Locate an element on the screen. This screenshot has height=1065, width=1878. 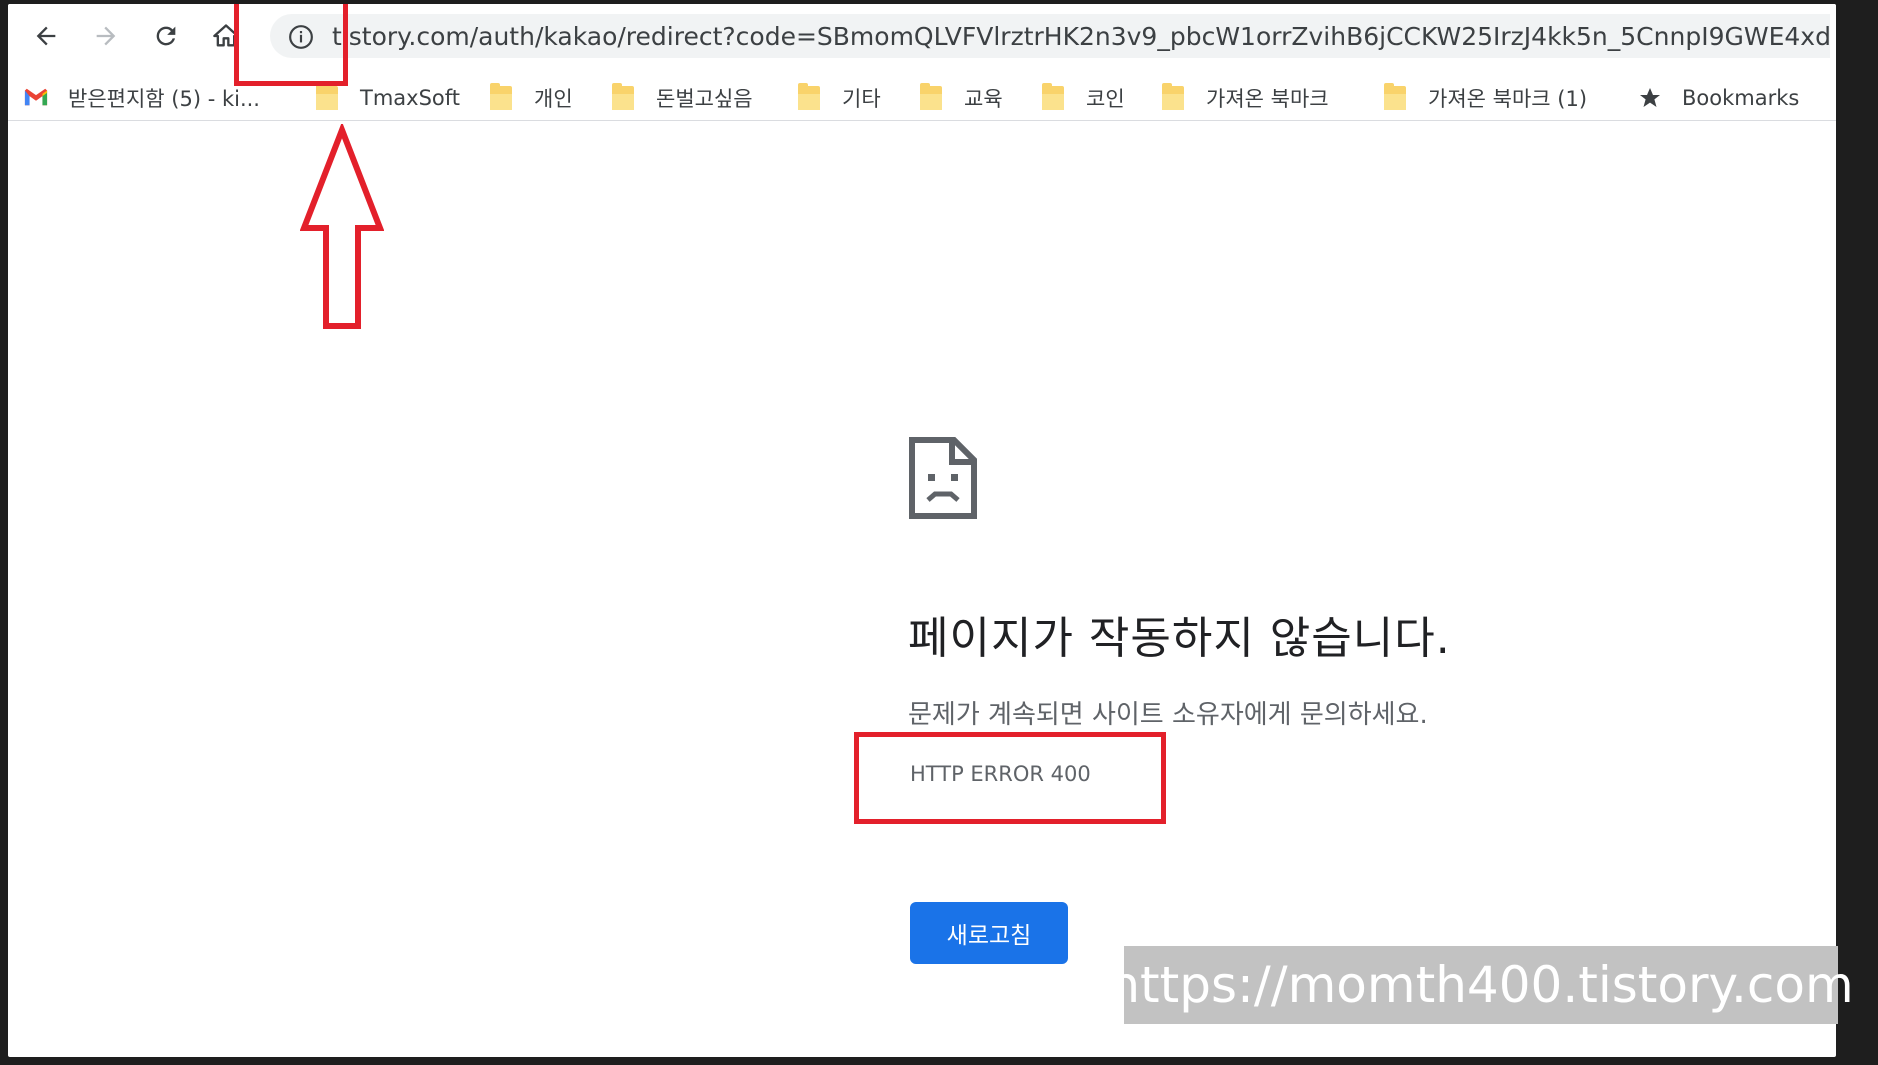
watermark: https://momth400.tistory.com is located at coordinates (1481, 985).